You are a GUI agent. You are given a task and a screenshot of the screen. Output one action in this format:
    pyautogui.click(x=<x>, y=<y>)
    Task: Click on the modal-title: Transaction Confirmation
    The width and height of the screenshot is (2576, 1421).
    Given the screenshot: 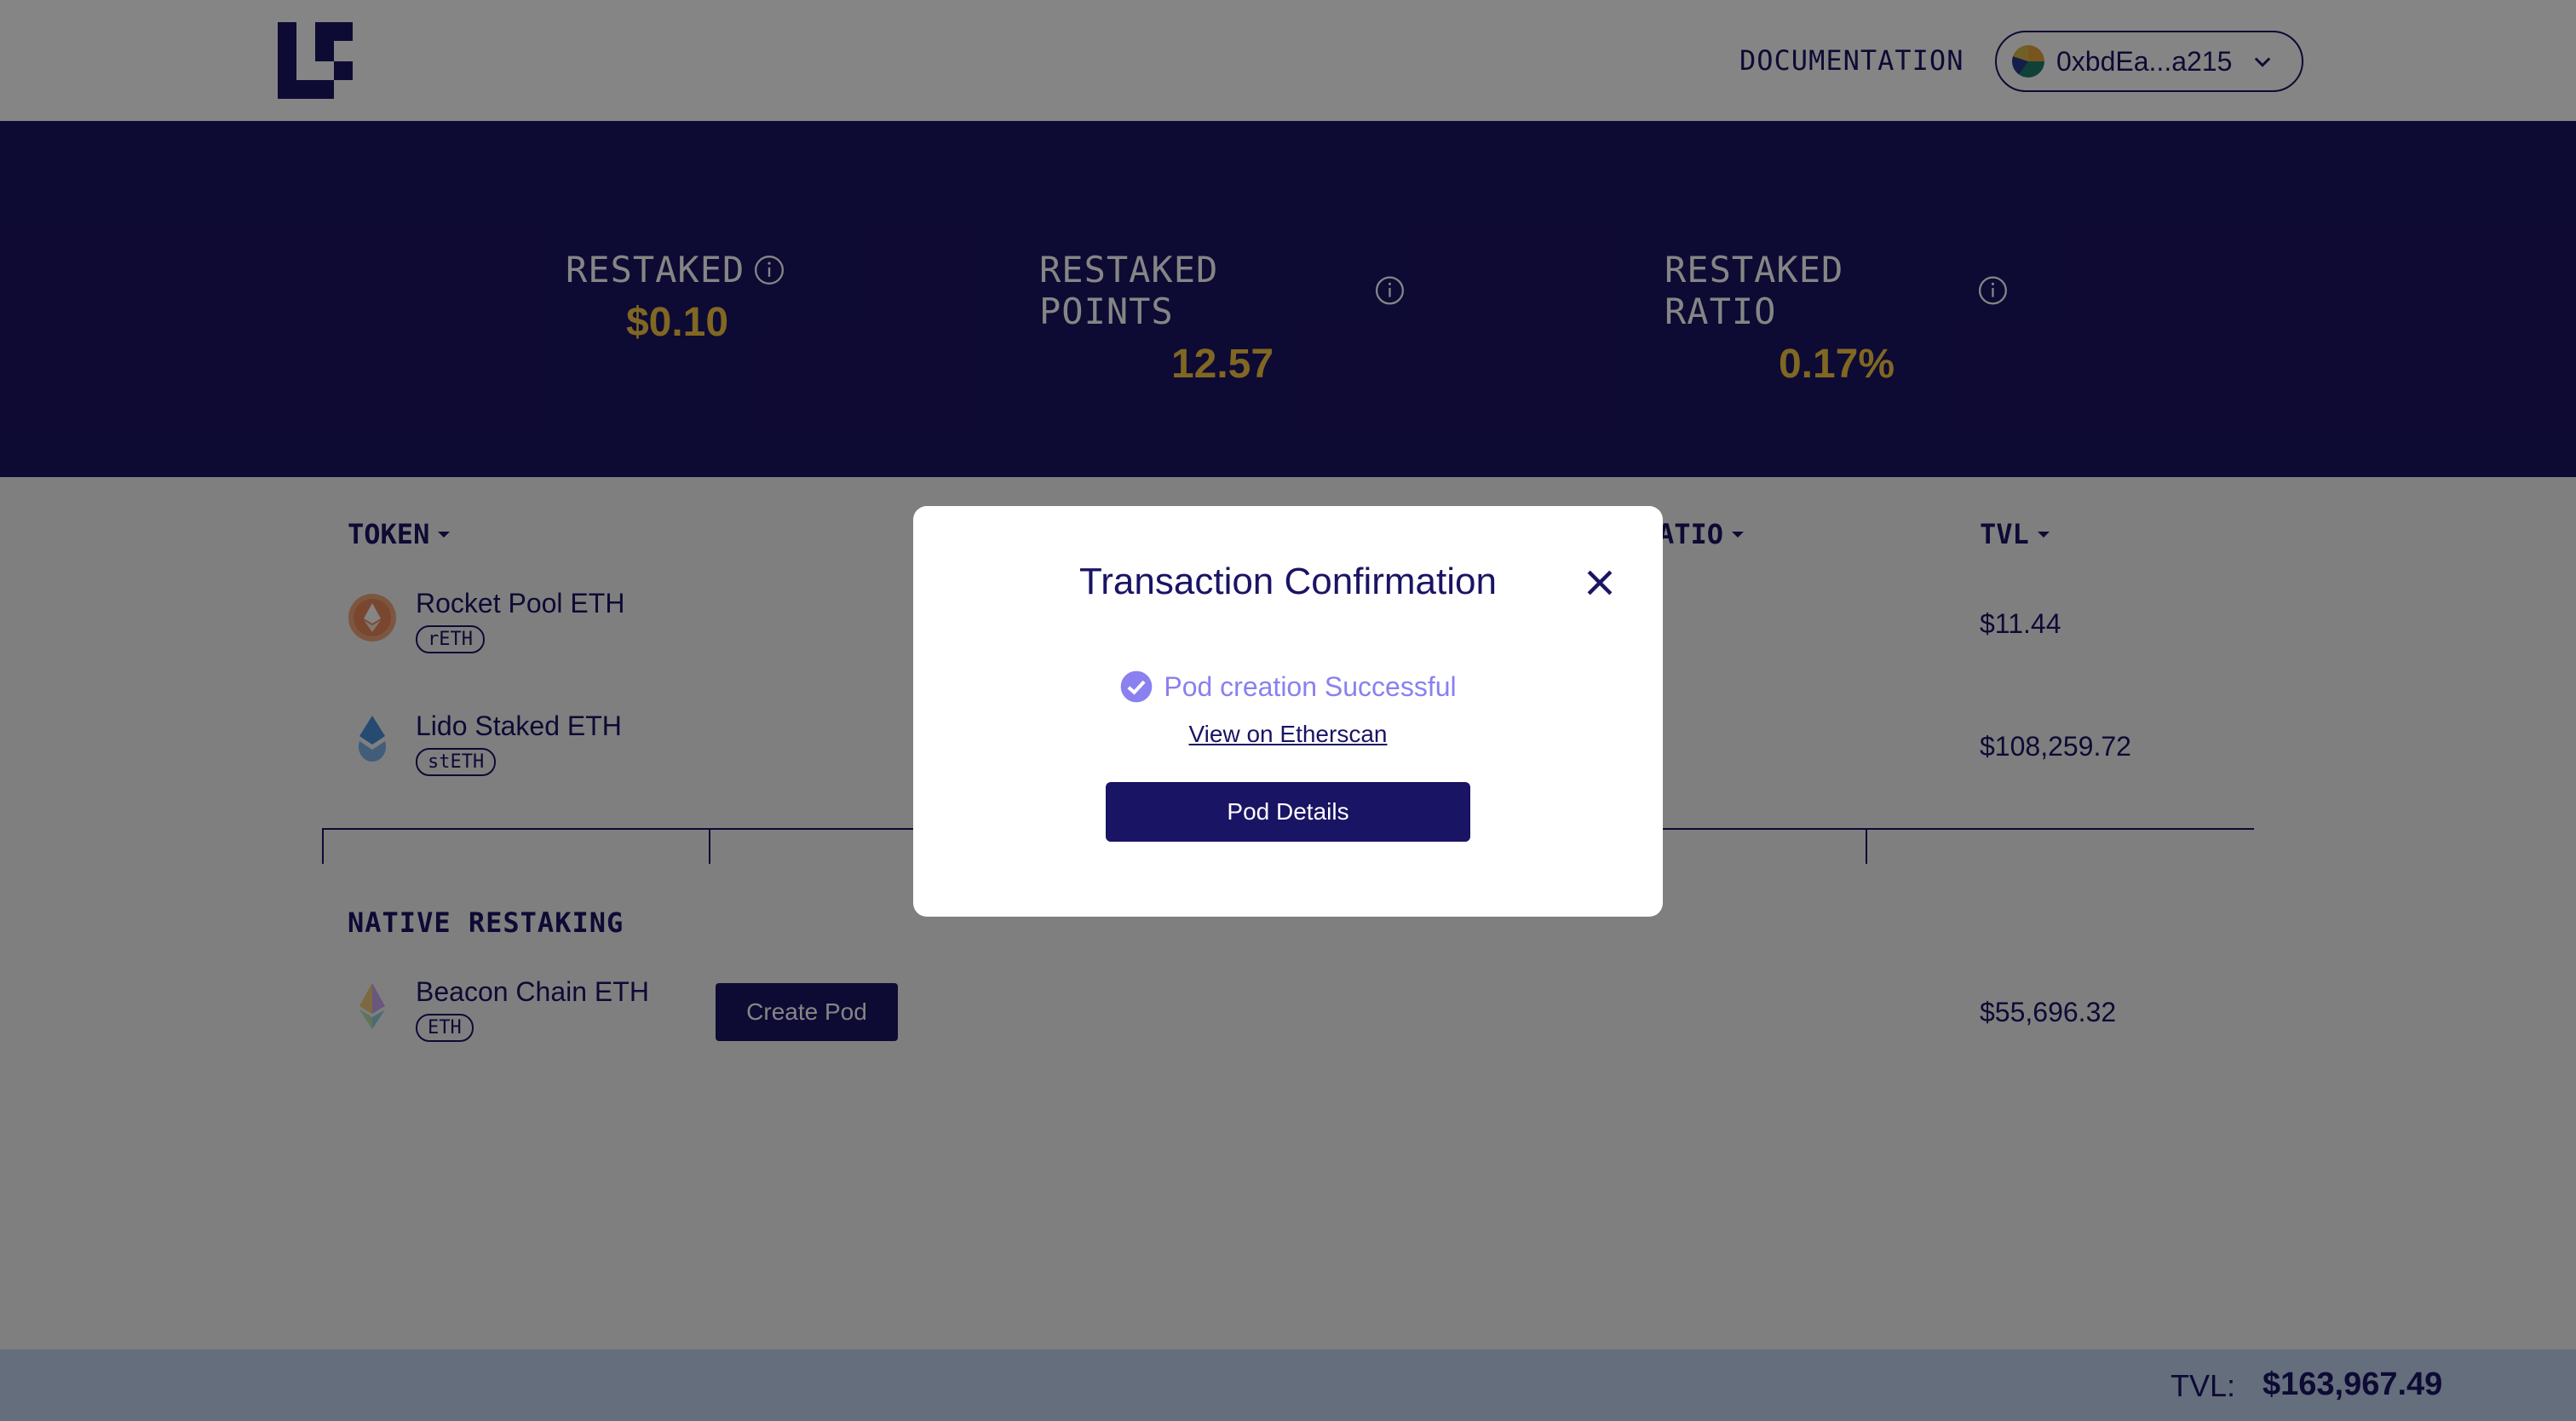 What is the action you would take?
    pyautogui.click(x=1288, y=581)
    